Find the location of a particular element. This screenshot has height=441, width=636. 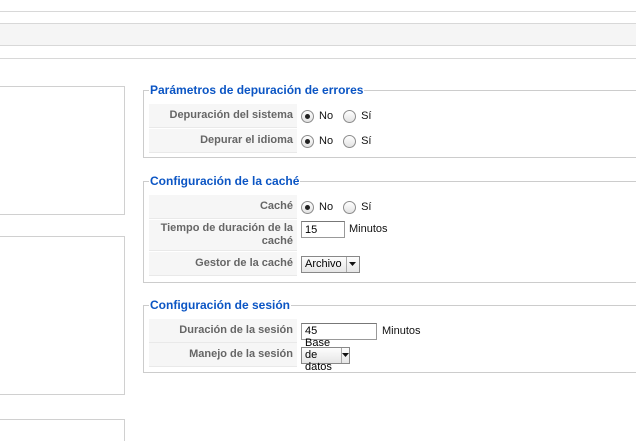

language-debug-no-label: No is located at coordinates (326, 141).